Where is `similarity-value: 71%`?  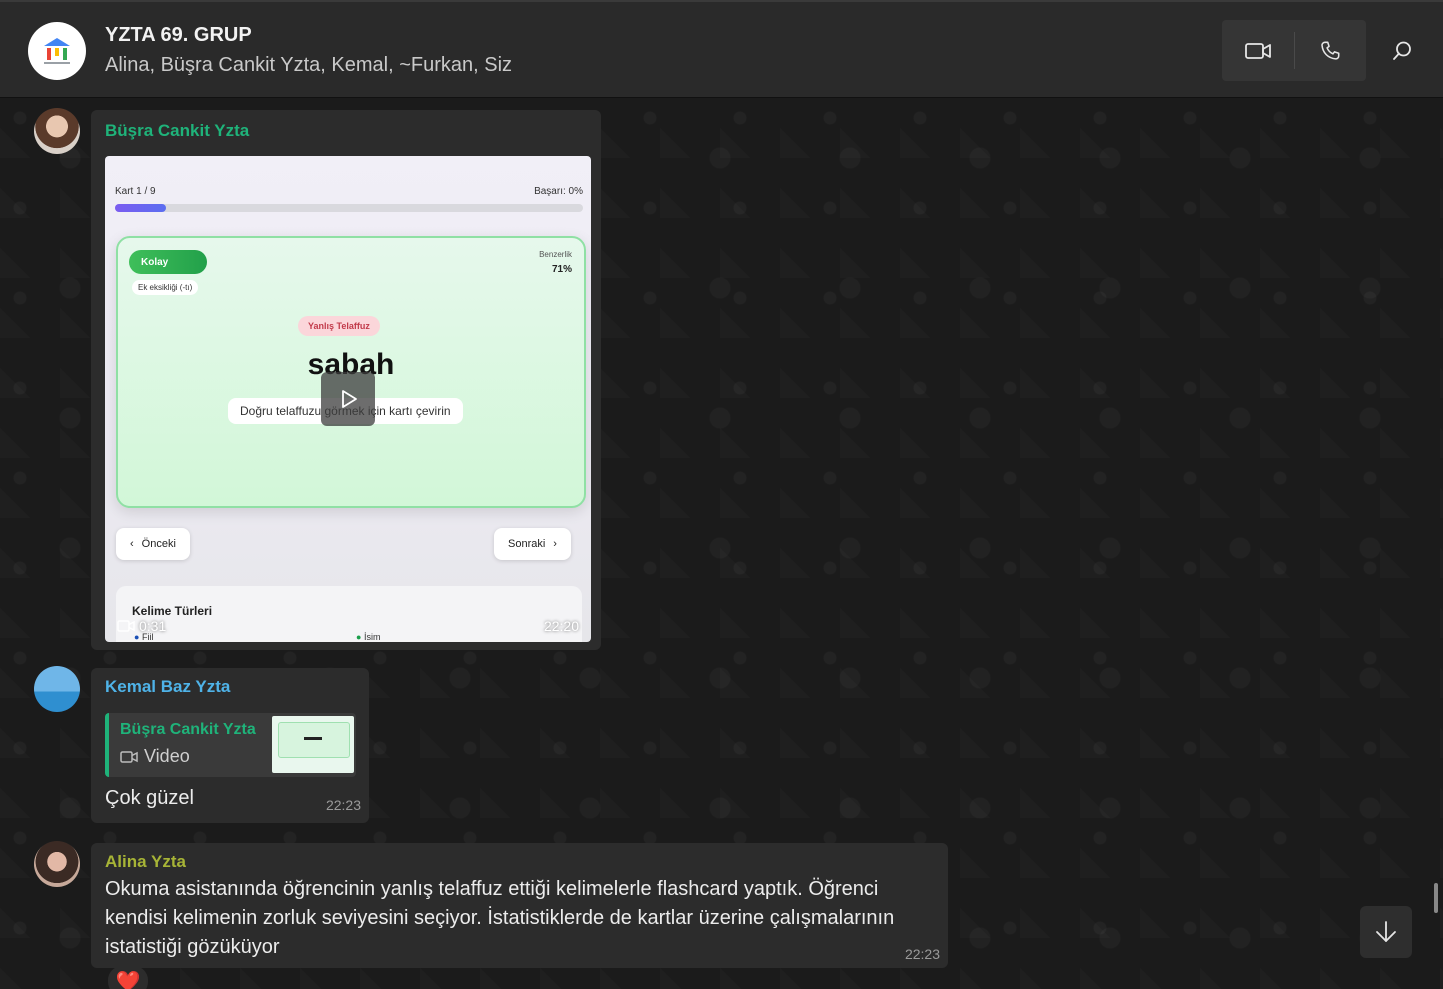 similarity-value: 71% is located at coordinates (561, 269).